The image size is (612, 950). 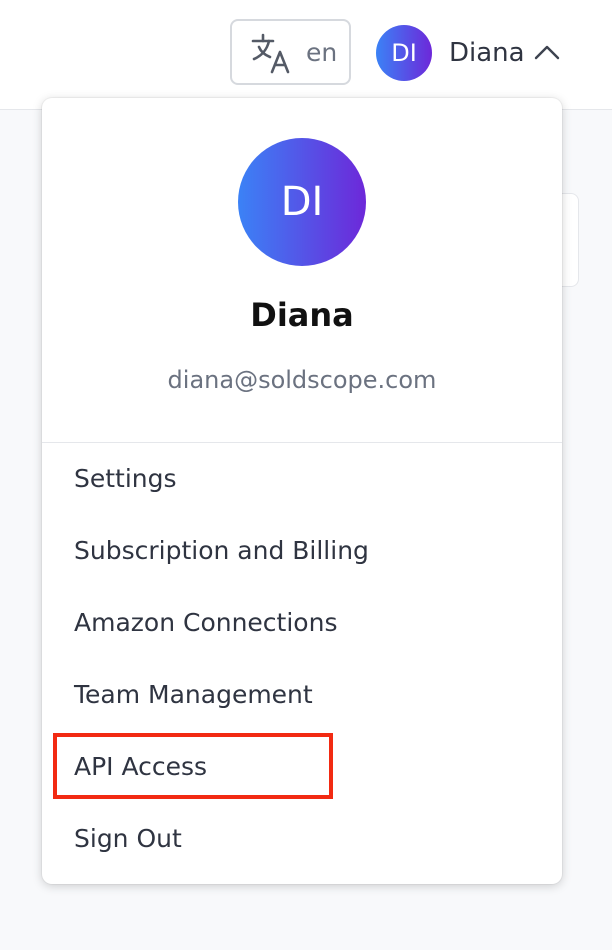 I want to click on profile-email: diana@soldscope.com, so click(x=302, y=380).